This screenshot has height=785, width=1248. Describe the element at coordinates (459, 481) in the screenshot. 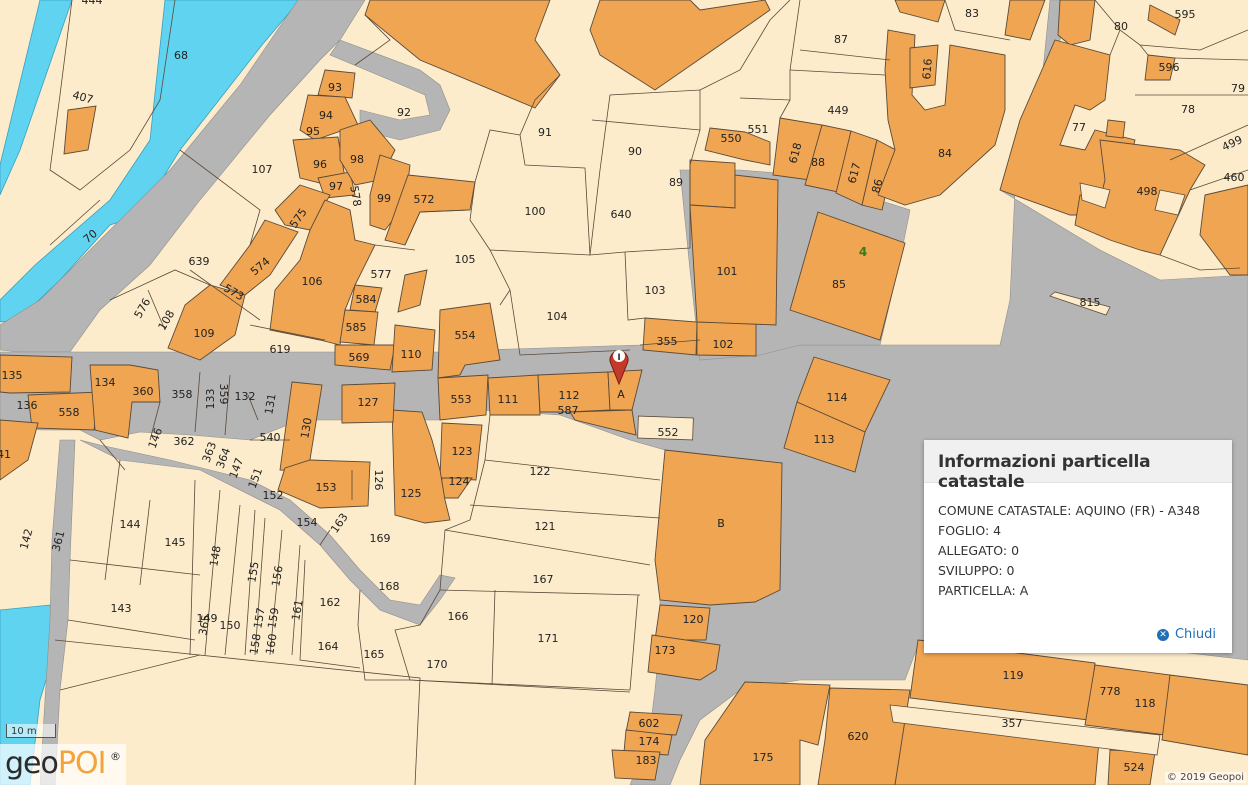

I see `parcel-label: 124` at that location.